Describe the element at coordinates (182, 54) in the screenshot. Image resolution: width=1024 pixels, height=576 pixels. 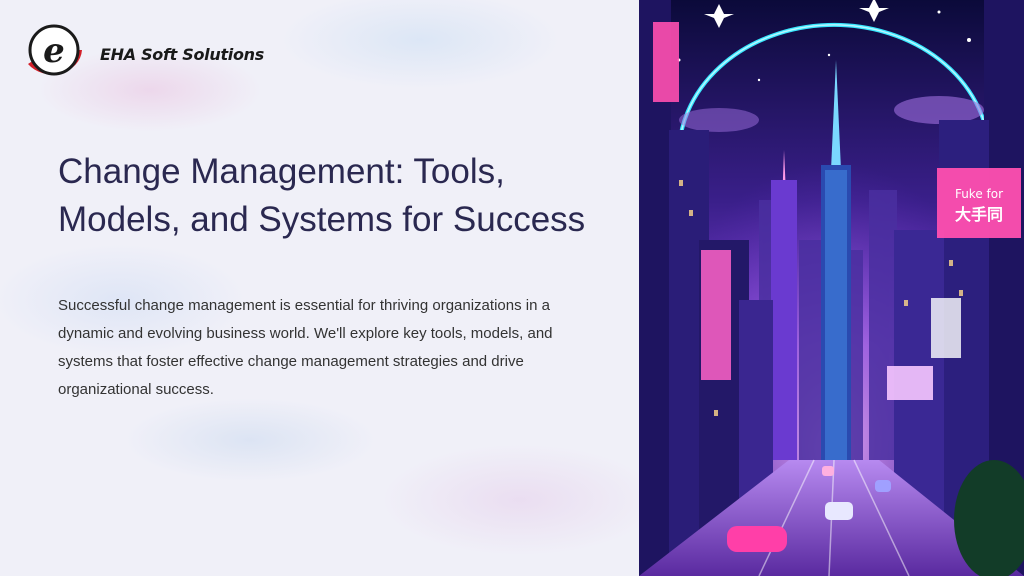
I see `brand-name: EHA Soft Solutions` at that location.